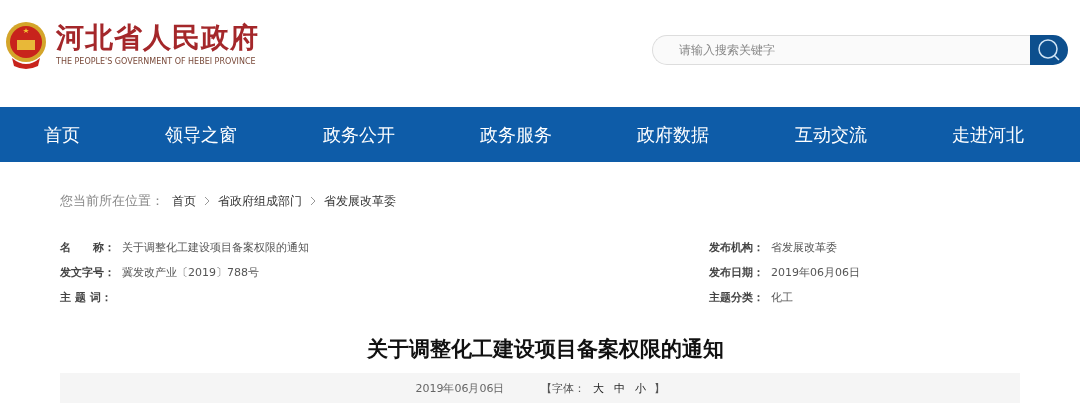 The image size is (1080, 413). Describe the element at coordinates (782, 298) in the screenshot. I see `meta-value: 化工` at that location.